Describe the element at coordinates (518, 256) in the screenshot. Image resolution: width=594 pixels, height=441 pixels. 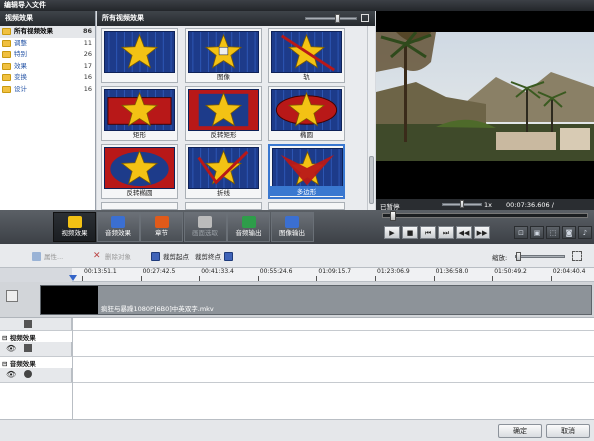
I see `zoom-slider-knob` at that location.